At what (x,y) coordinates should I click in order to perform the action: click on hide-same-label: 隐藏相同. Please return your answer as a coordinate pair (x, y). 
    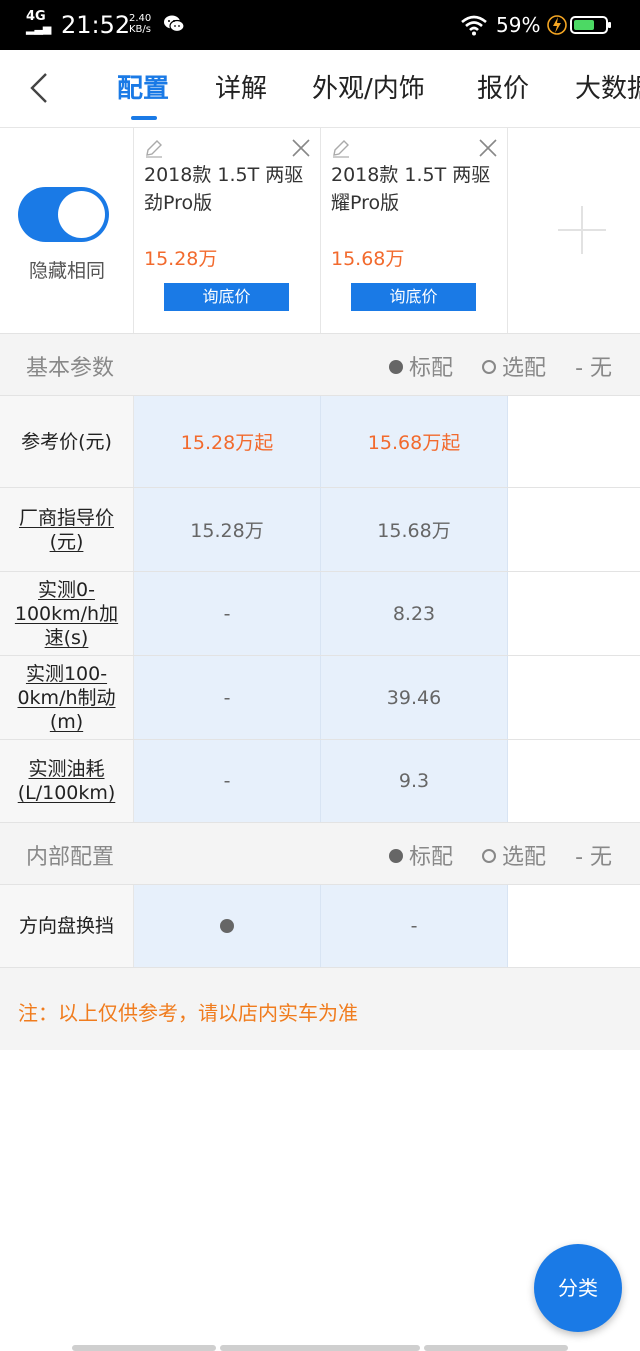
    Looking at the image, I should click on (66, 271).